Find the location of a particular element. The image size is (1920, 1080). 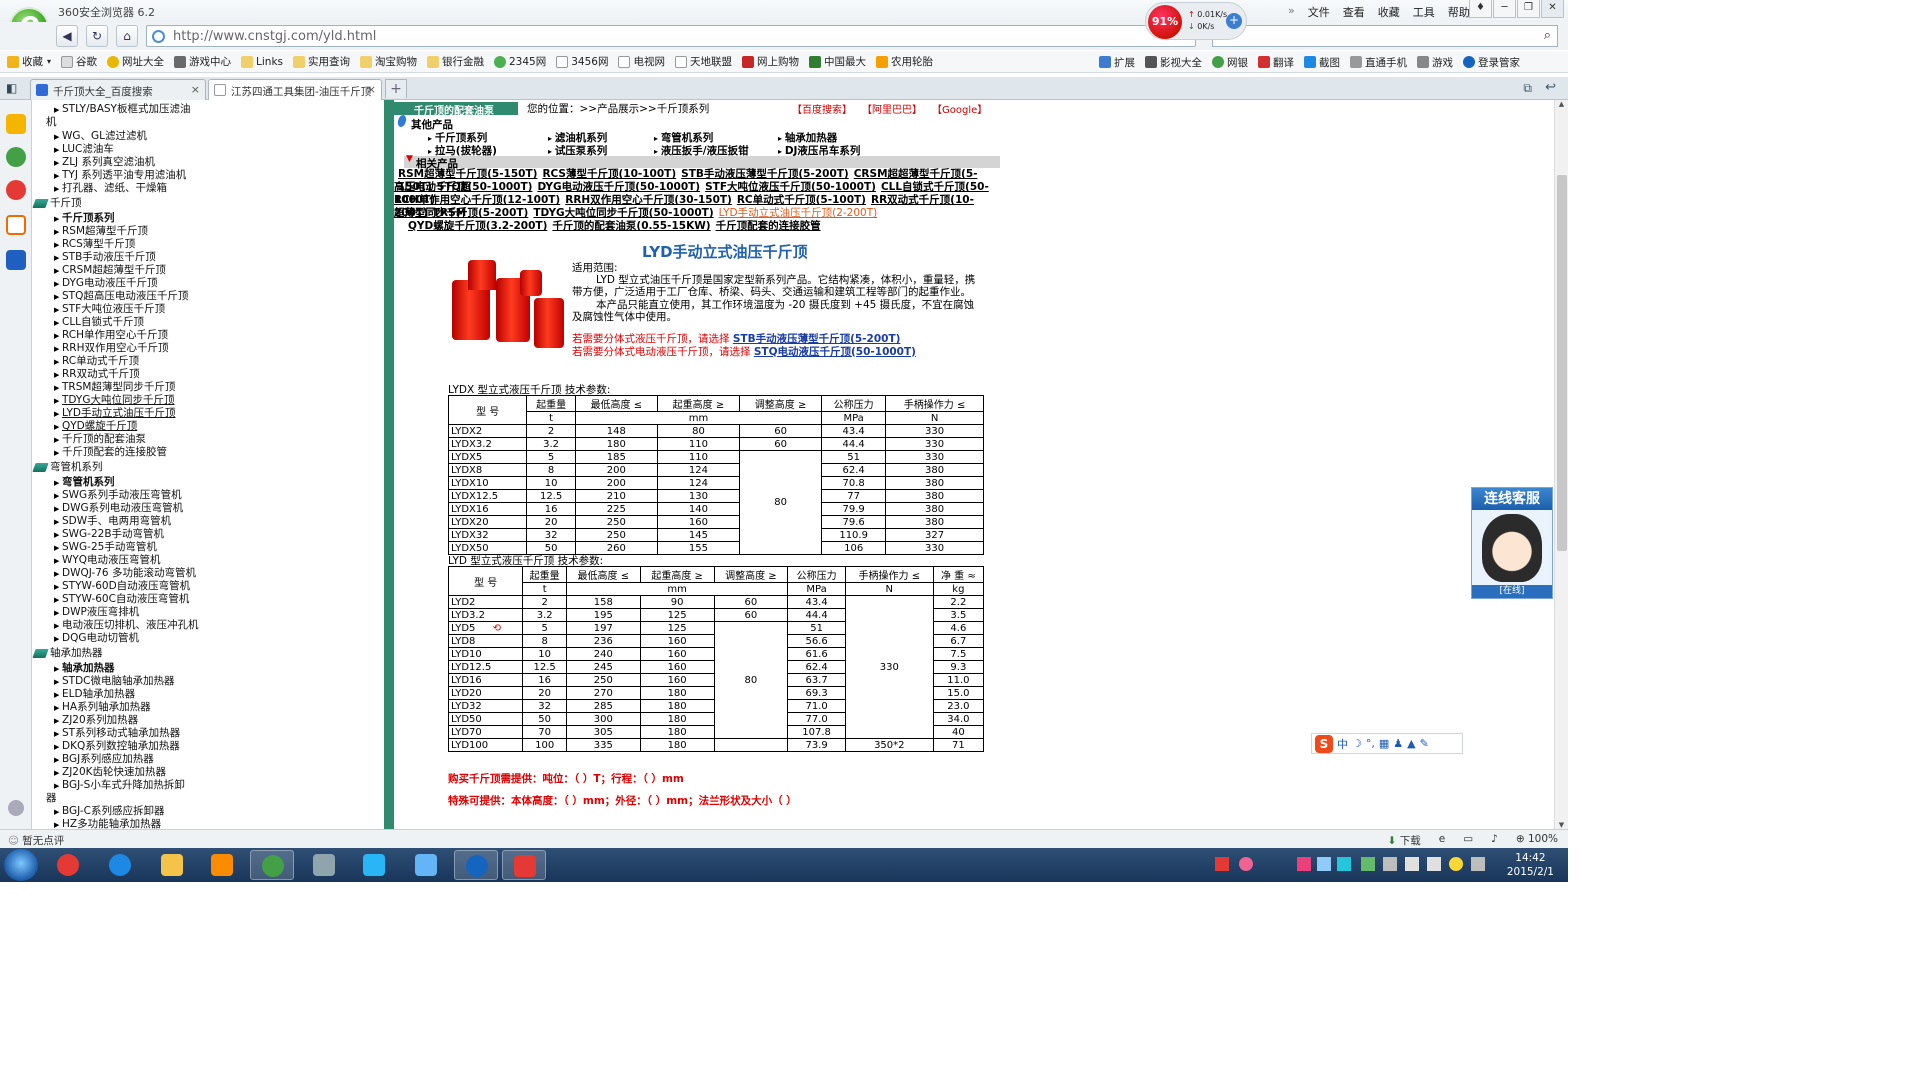

undo-close-icon: ↩ is located at coordinates (1550, 87).